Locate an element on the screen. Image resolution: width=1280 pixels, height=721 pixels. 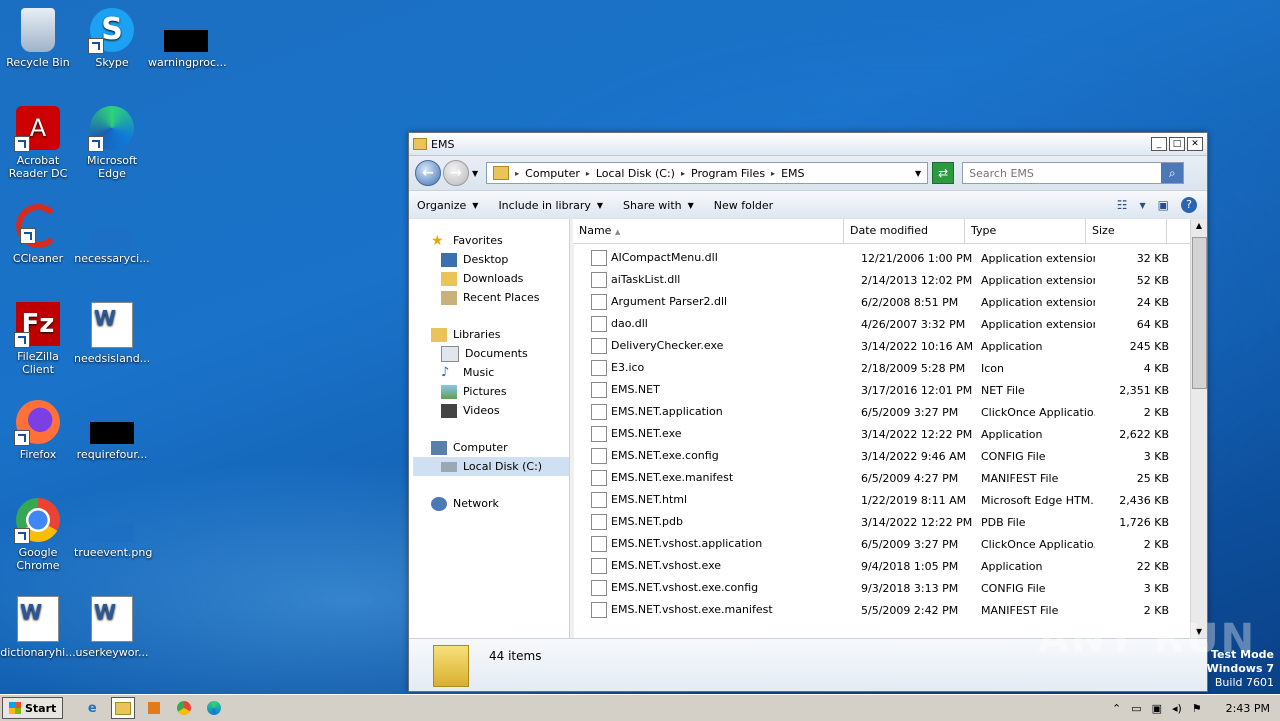
column-header-size: Size is located at coordinates (1126, 231).